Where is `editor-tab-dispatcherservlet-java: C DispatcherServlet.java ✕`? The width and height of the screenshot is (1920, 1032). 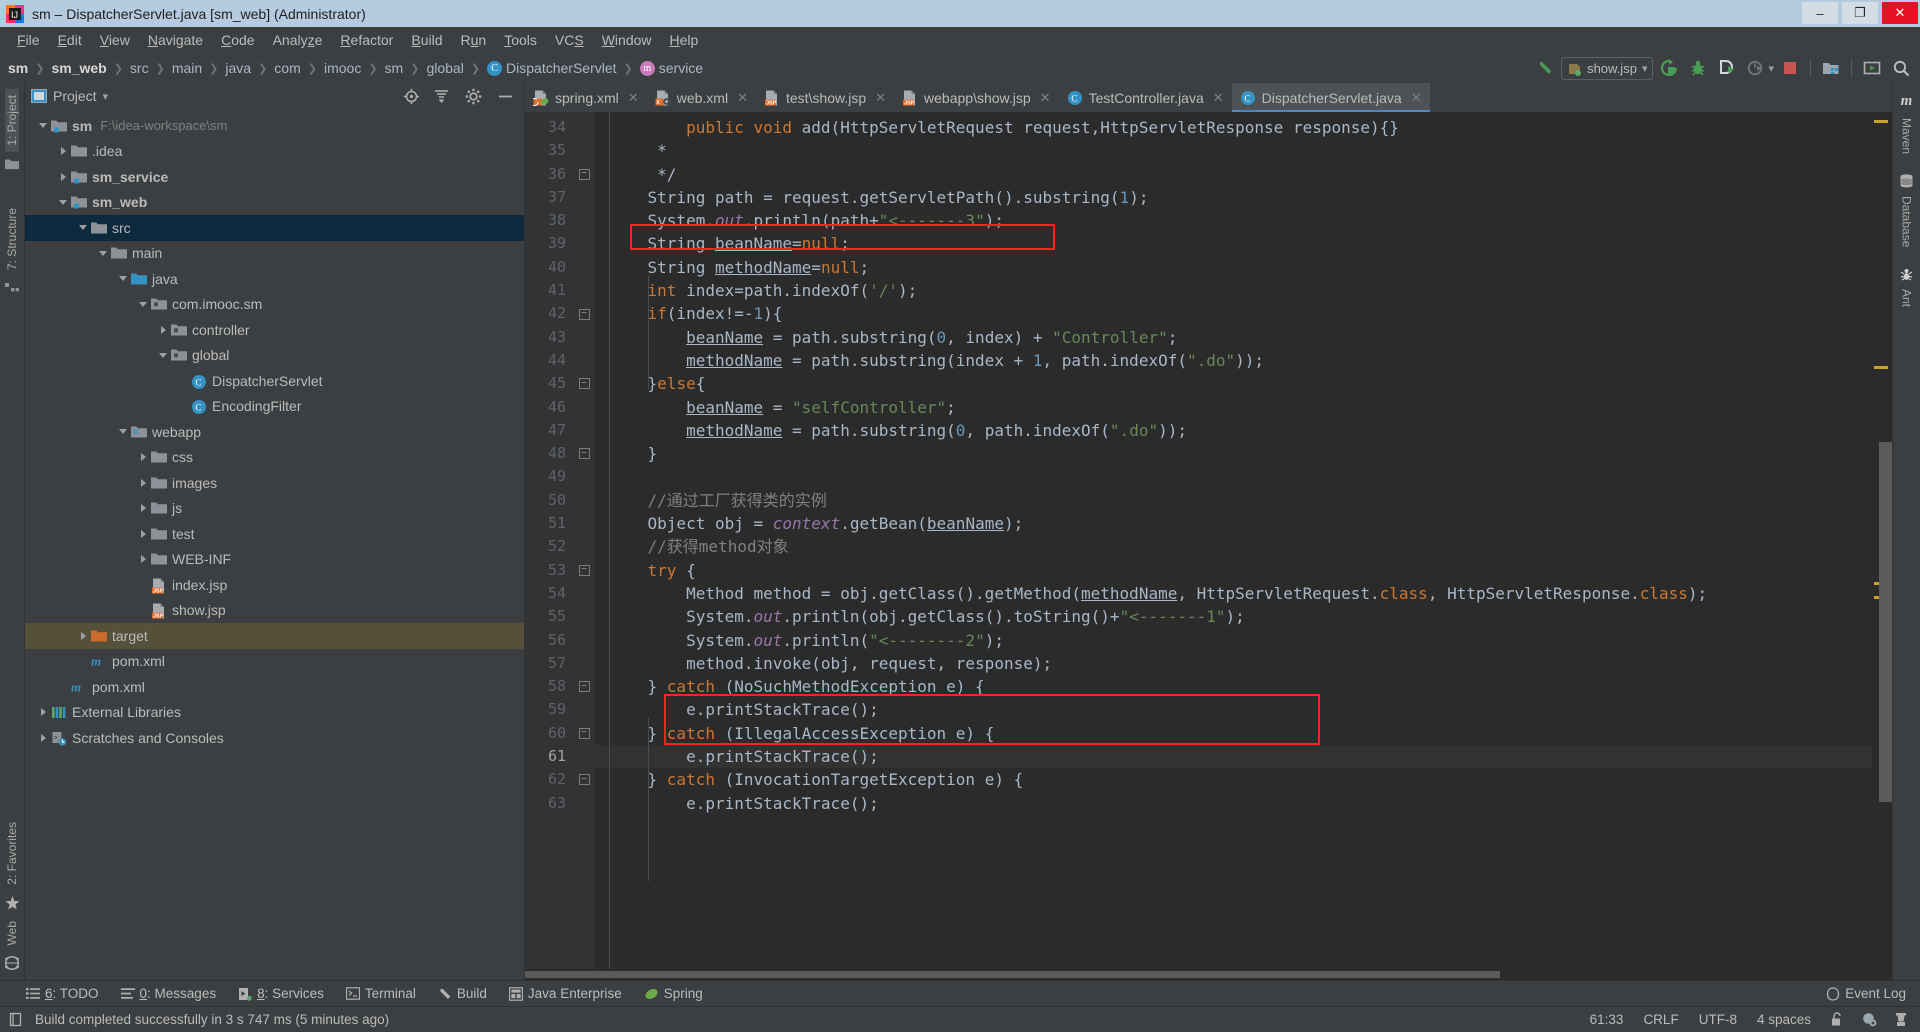 editor-tab-dispatcherservlet-java: C DispatcherServlet.java ✕ is located at coordinates (1330, 97).